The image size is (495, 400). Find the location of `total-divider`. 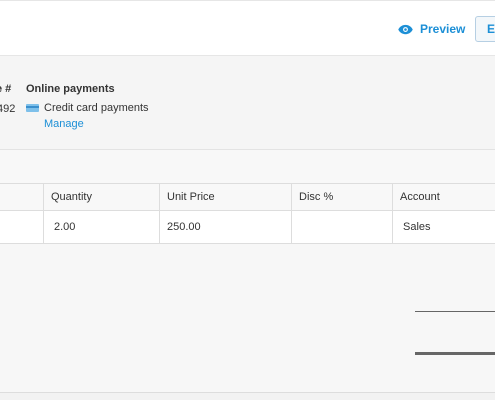

total-divider is located at coordinates (455, 353).